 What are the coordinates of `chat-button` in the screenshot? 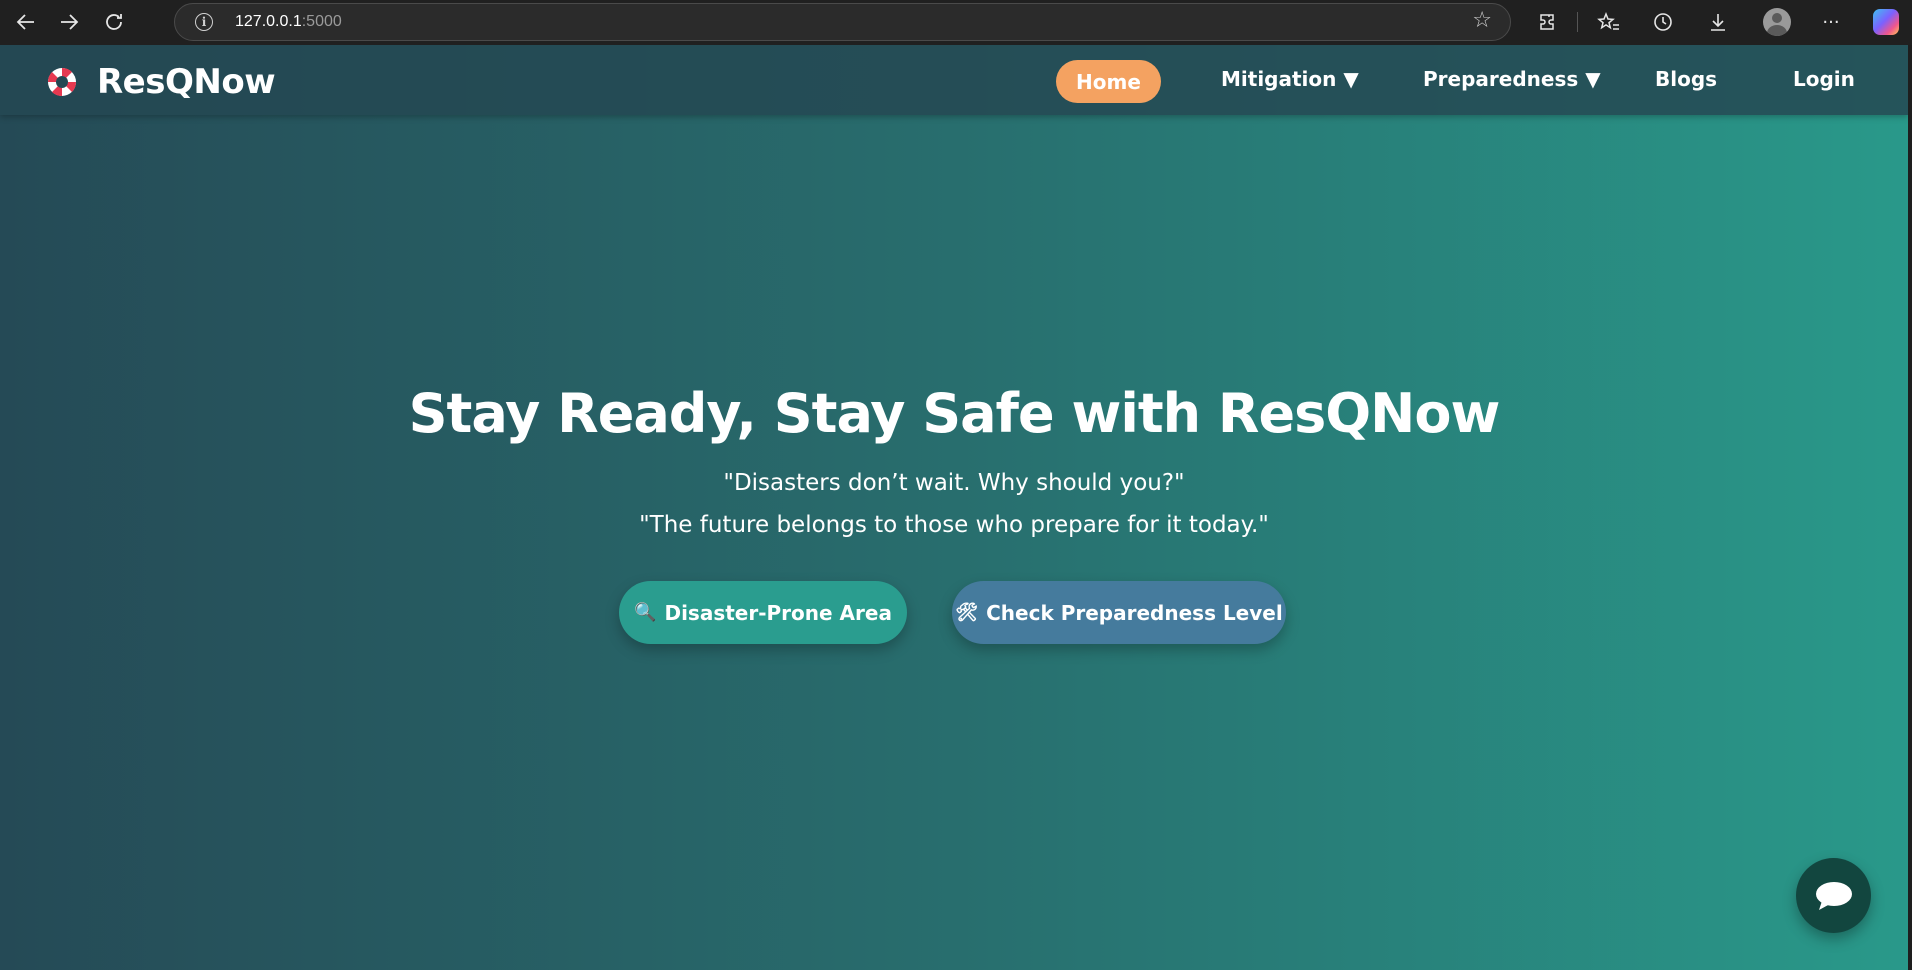 It's located at (1833, 895).